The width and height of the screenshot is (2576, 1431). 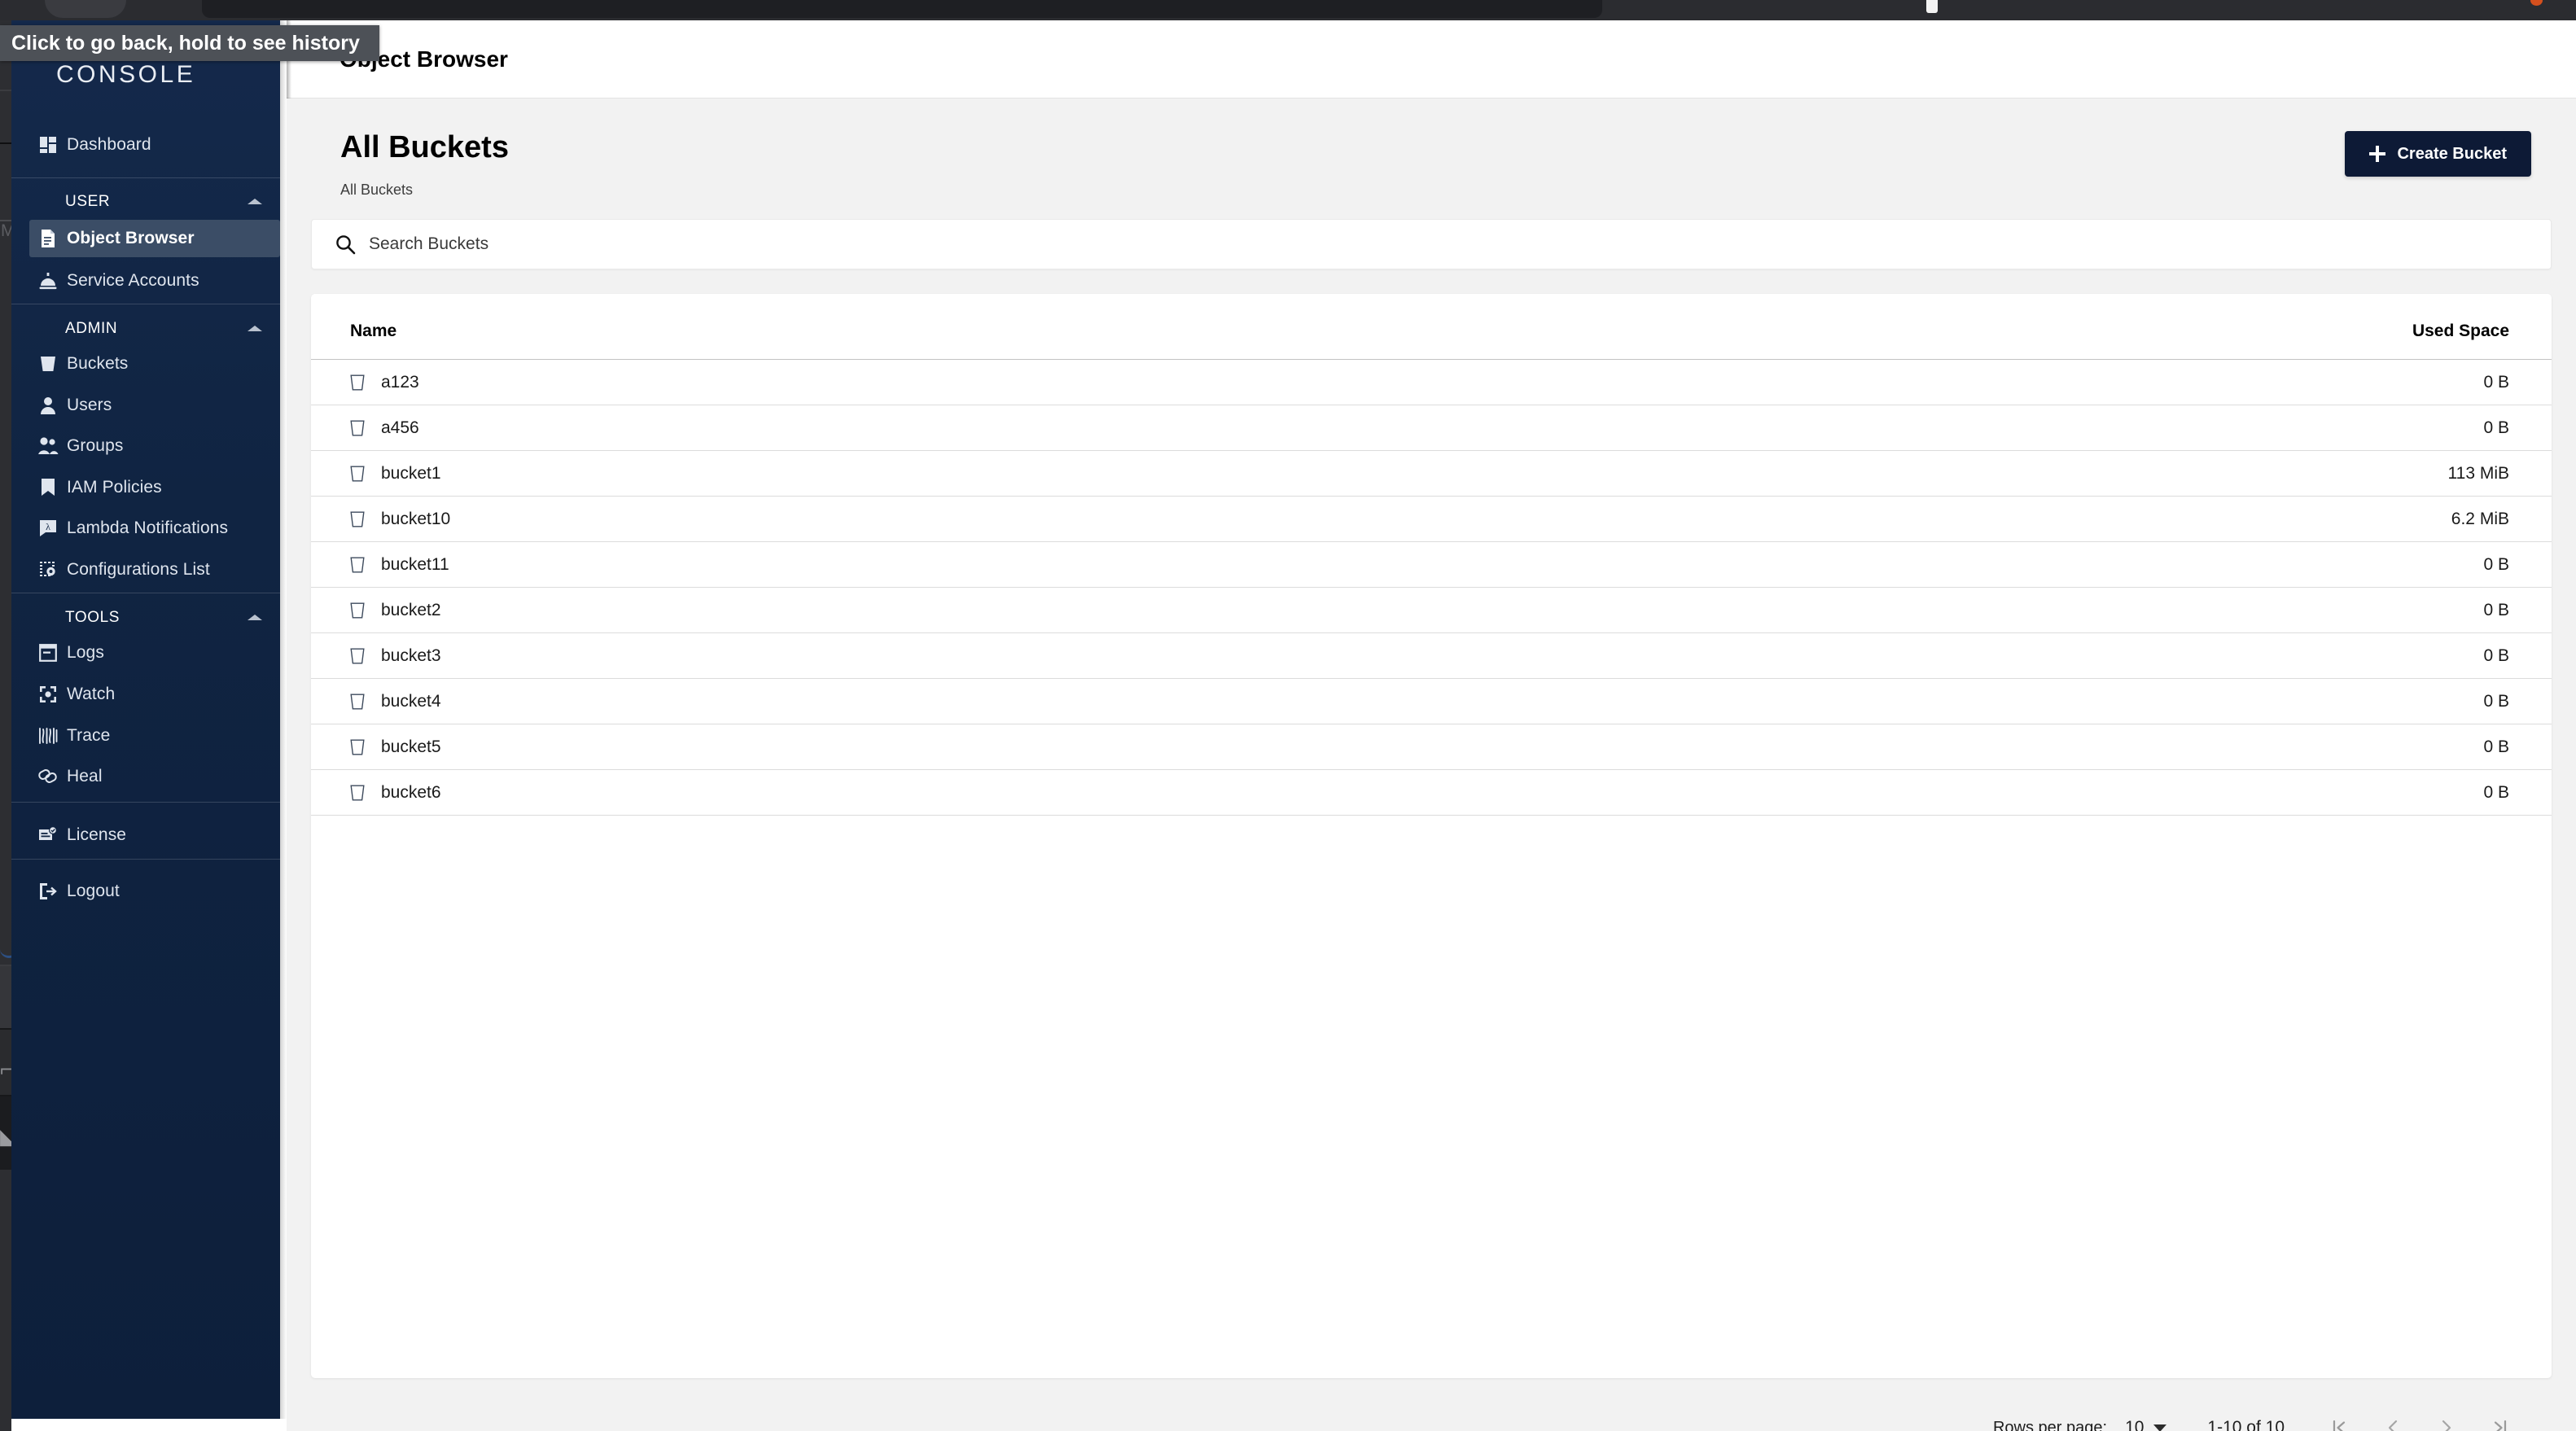 What do you see at coordinates (2146, 1425) in the screenshot?
I see `rows-per-page-select: 10` at bounding box center [2146, 1425].